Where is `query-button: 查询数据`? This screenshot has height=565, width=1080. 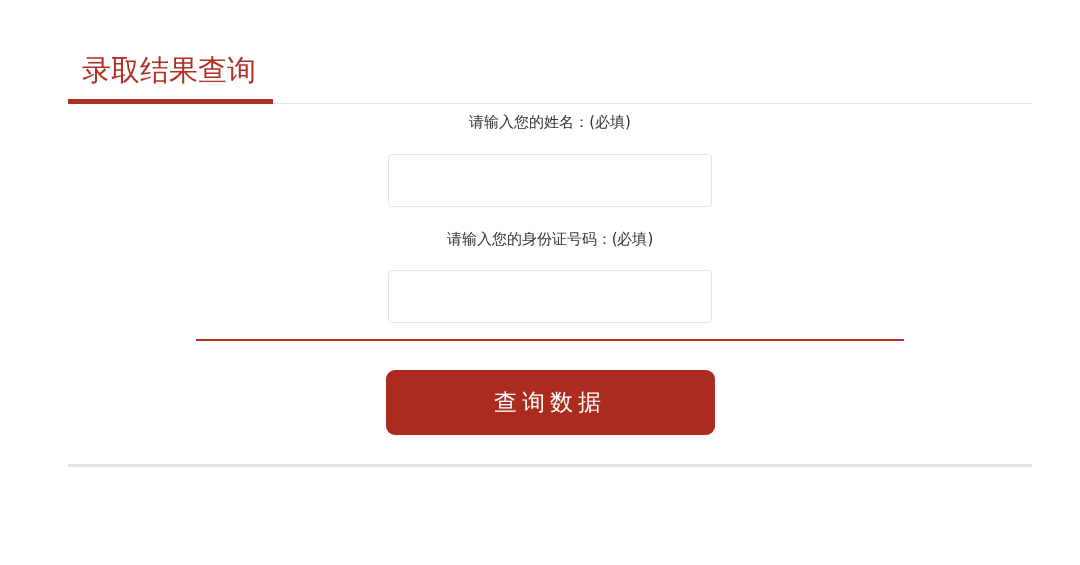 query-button: 查询数据 is located at coordinates (550, 402).